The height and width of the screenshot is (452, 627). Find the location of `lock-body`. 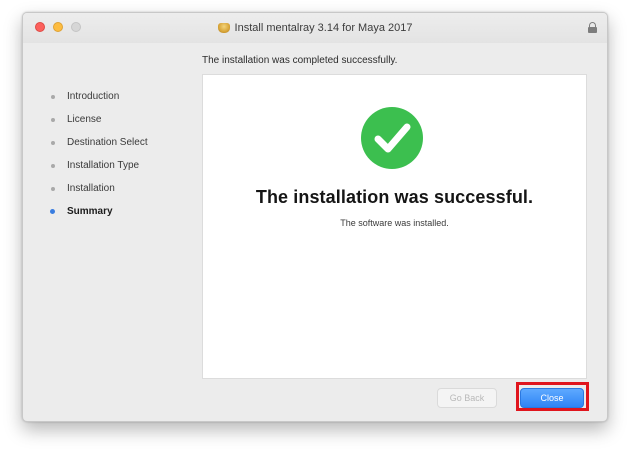

lock-body is located at coordinates (592, 30).